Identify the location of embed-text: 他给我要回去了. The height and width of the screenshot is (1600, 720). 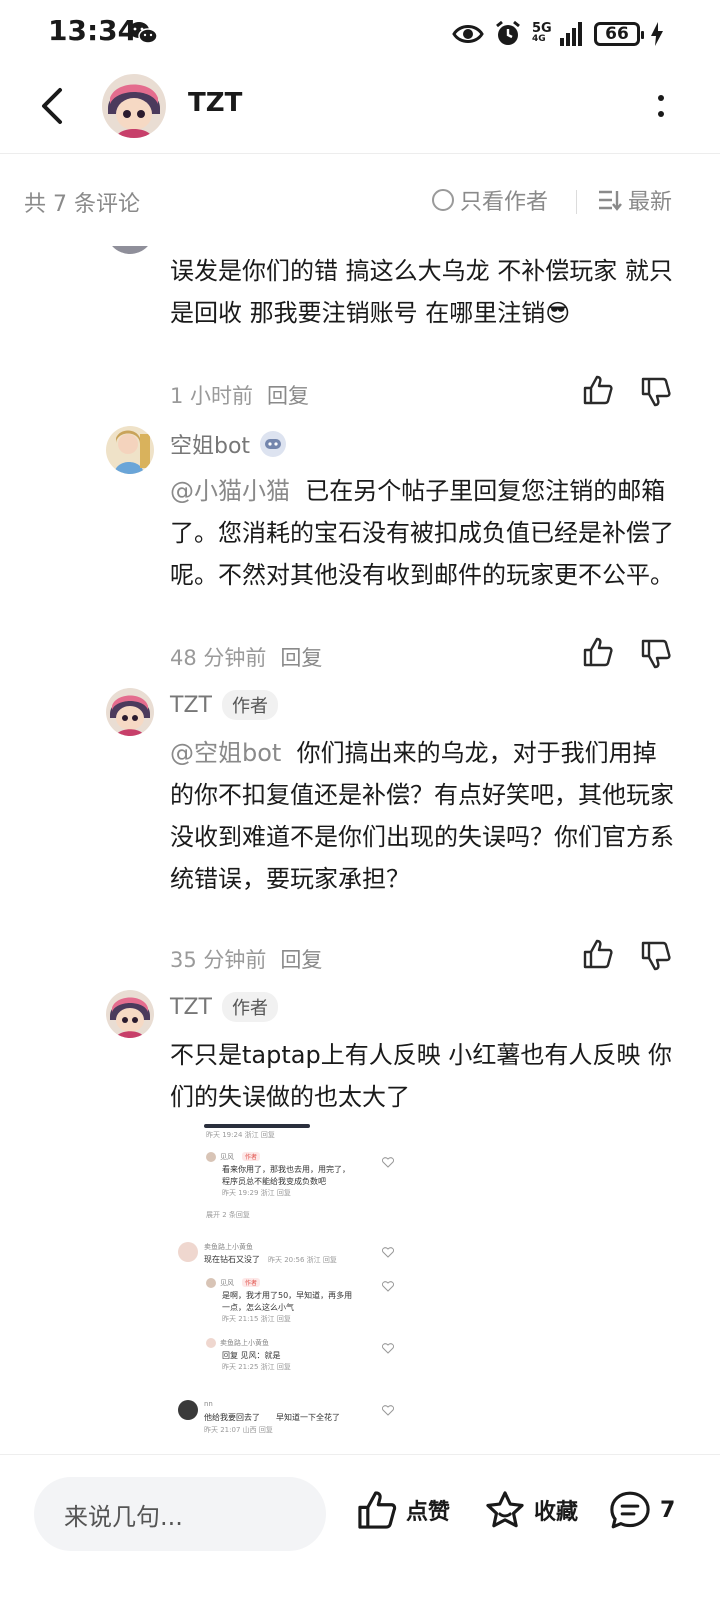
(232, 1417).